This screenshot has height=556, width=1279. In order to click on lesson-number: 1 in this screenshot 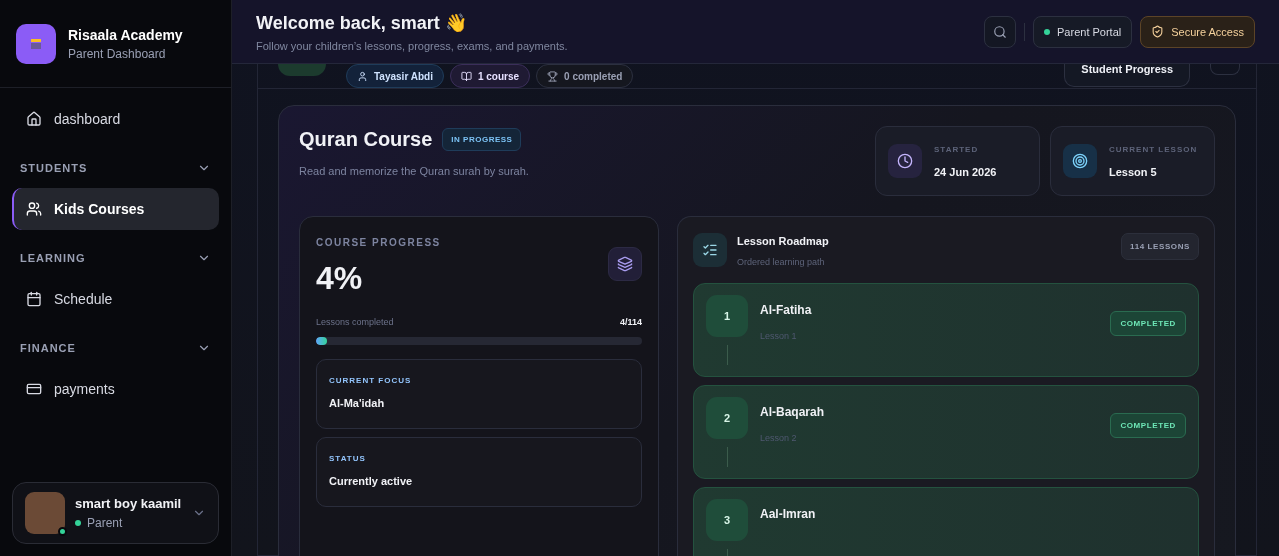, I will do `click(727, 316)`.